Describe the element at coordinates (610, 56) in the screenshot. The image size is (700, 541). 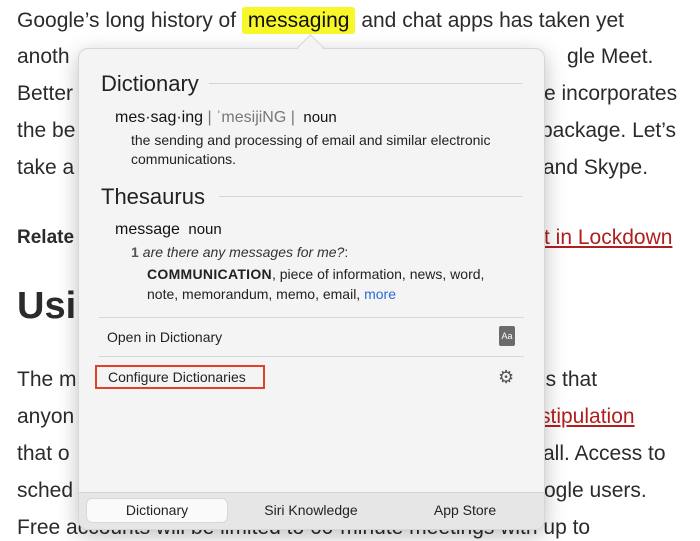
I see `article-text: gle Meet.` at that location.